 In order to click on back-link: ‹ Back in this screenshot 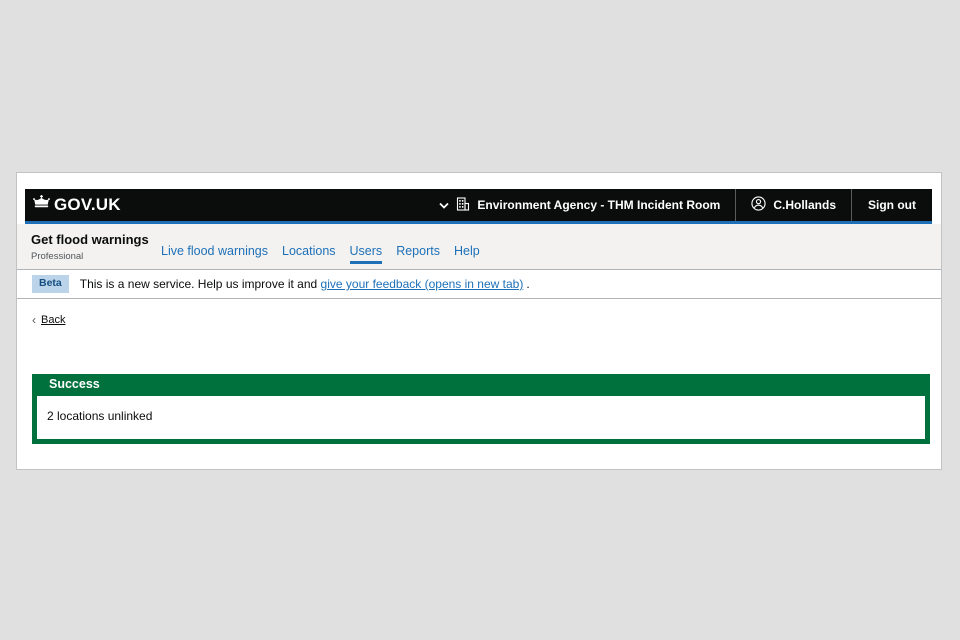, I will do `click(48, 320)`.